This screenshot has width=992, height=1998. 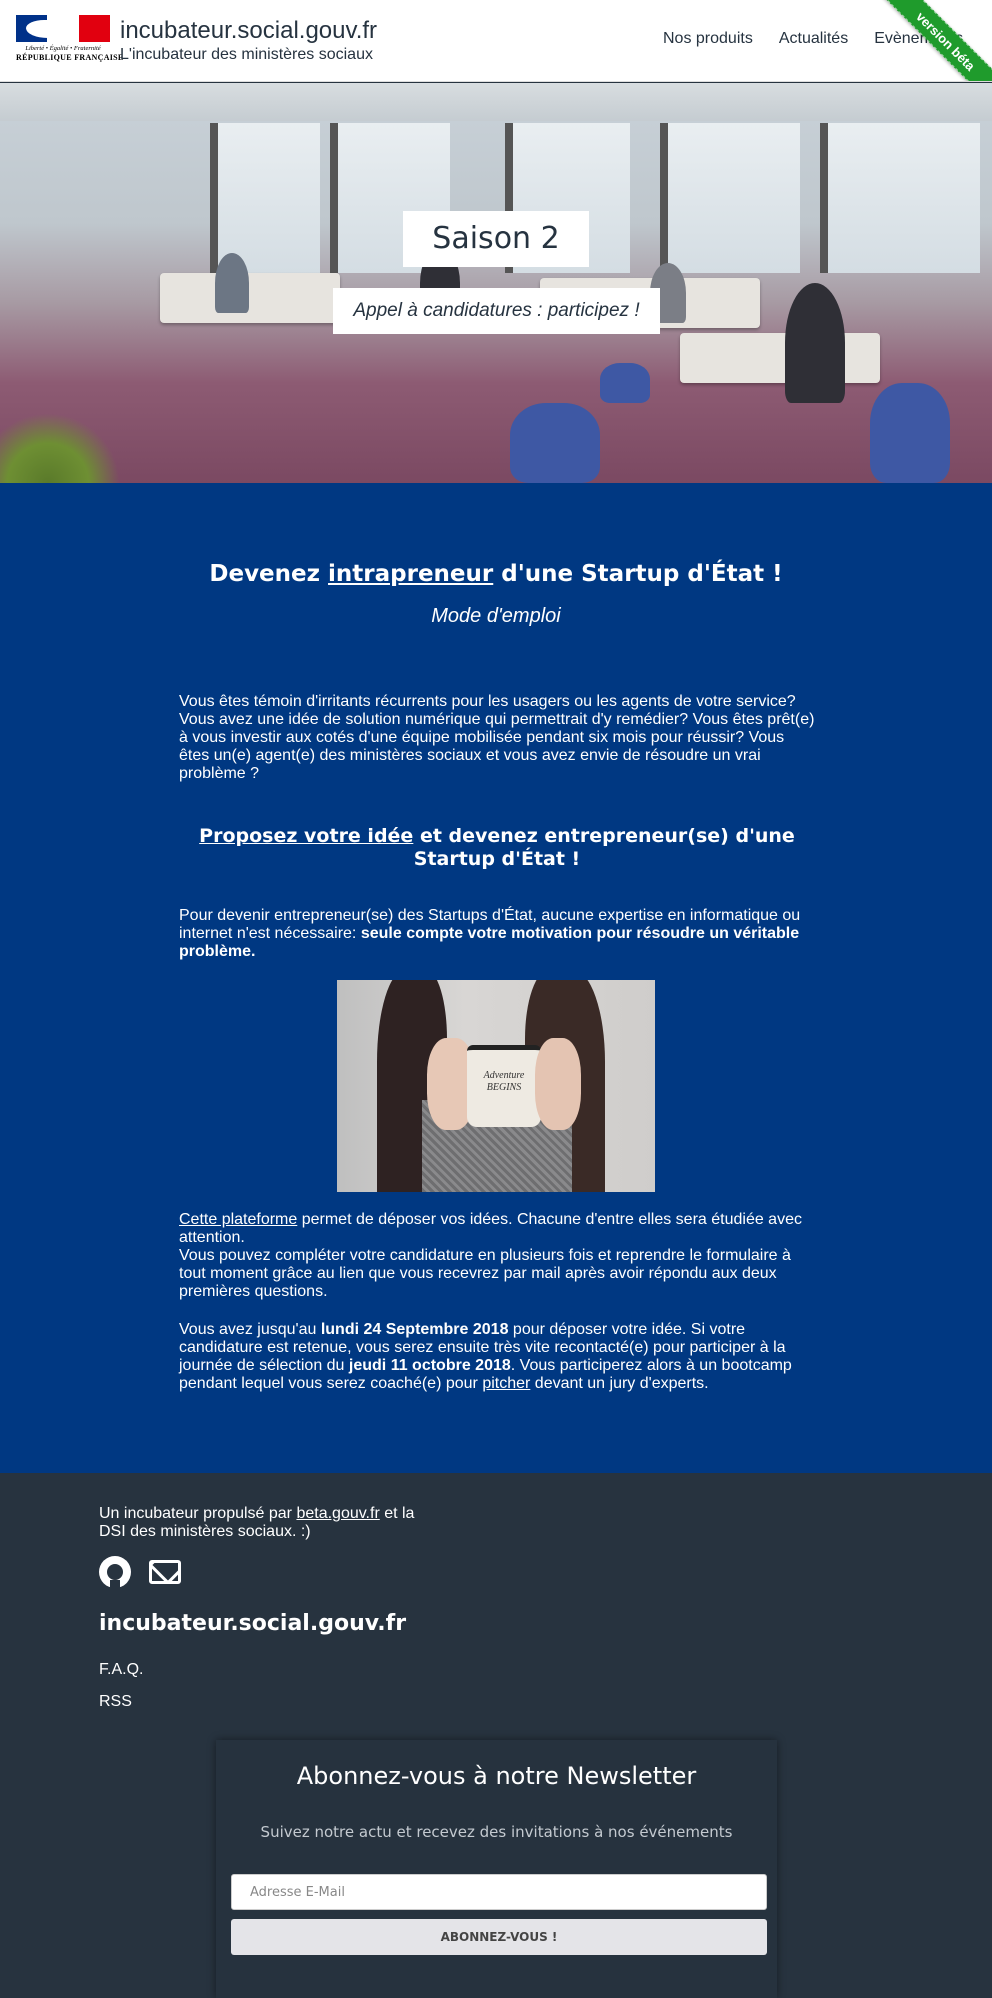 I want to click on mode-emploi-subtitle: Mode d'emploi, so click(x=496, y=616).